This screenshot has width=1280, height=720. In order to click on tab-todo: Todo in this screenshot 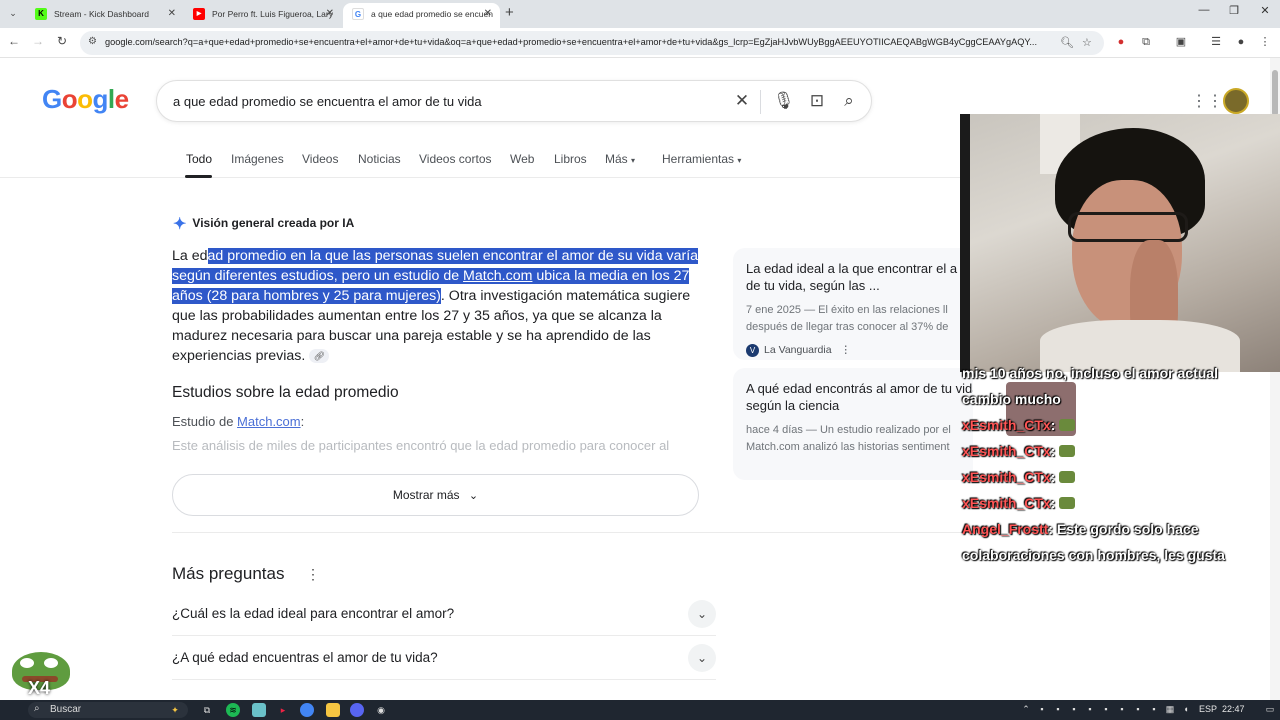, I will do `click(199, 159)`.